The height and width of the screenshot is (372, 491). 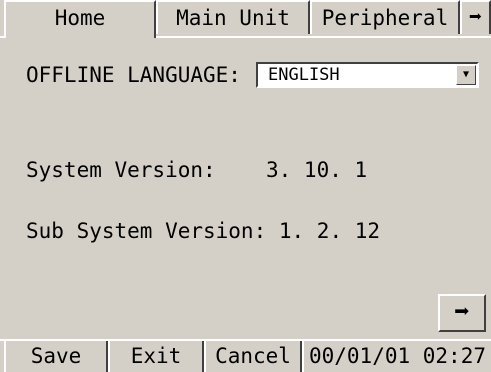 I want to click on footer-bar: Save Exit Cancel 00/01/01 02:27, so click(x=245, y=355).